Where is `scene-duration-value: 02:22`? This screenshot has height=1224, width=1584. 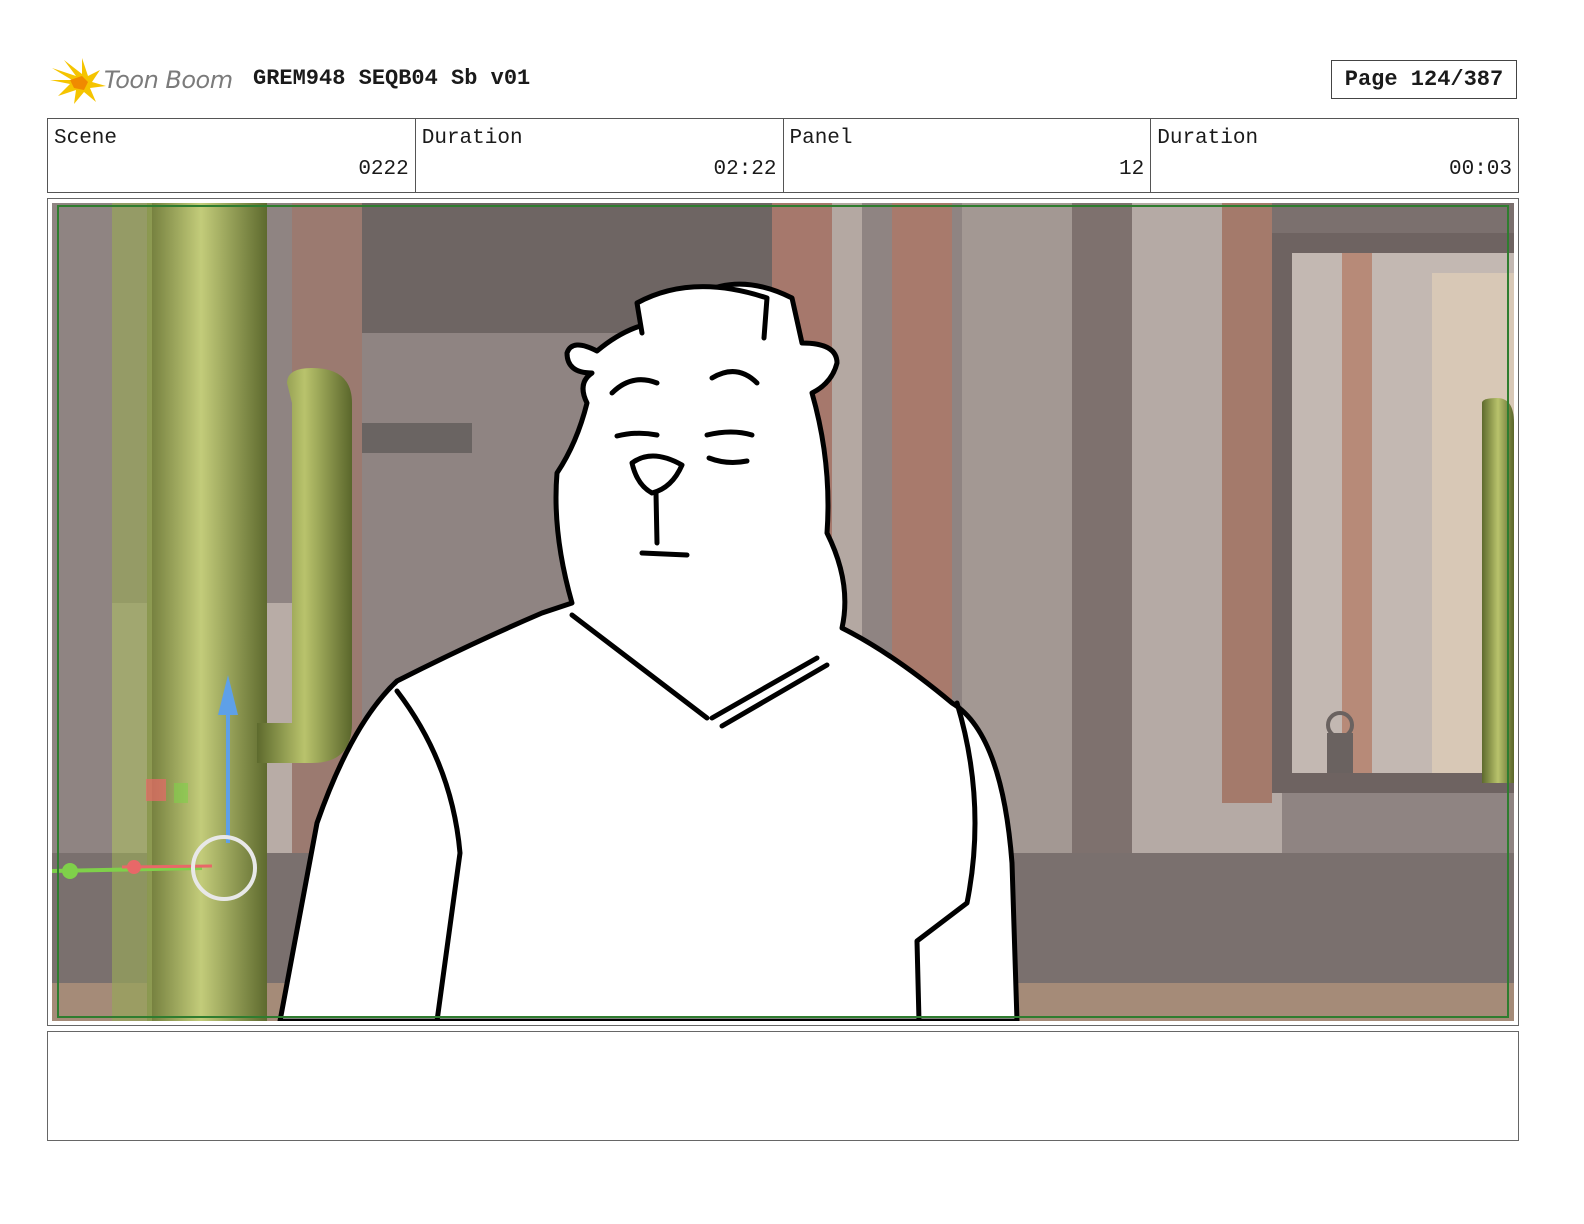 scene-duration-value: 02:22 is located at coordinates (745, 169).